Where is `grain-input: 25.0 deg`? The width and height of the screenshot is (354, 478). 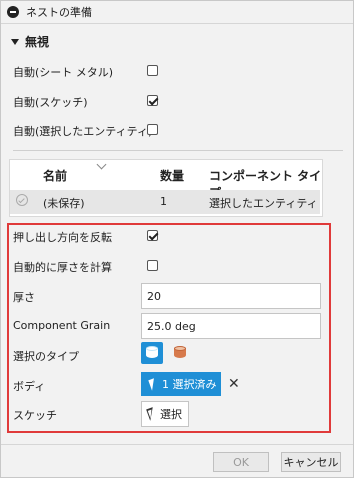 grain-input: 25.0 deg is located at coordinates (231, 326).